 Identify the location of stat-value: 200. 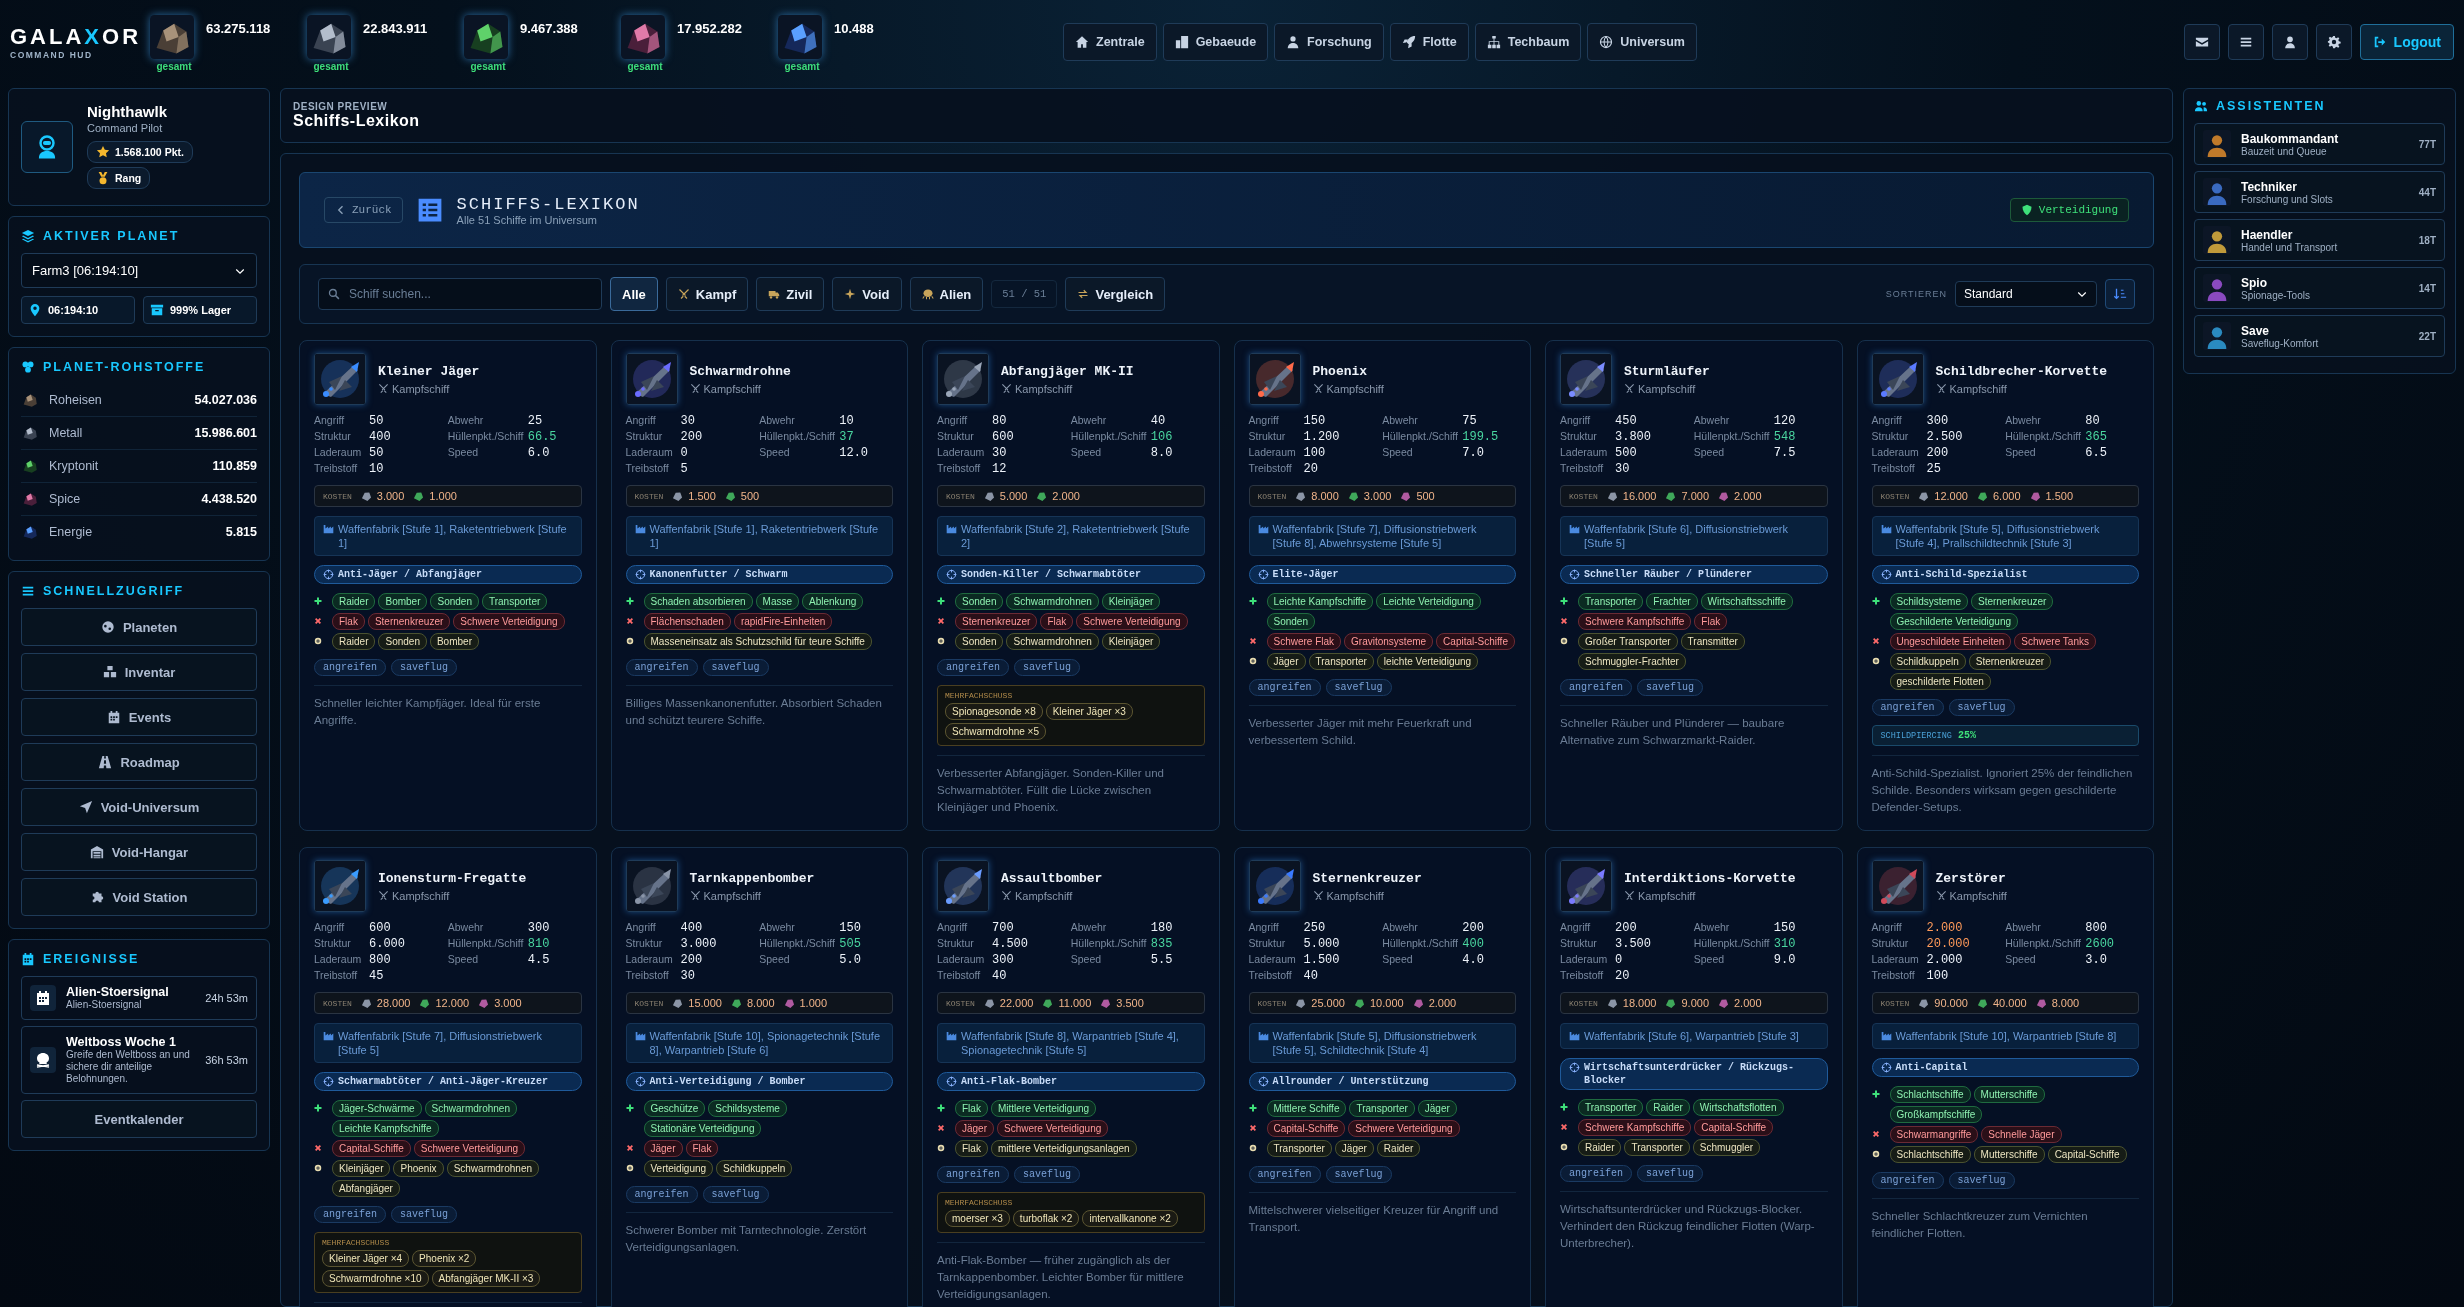
(1626, 928).